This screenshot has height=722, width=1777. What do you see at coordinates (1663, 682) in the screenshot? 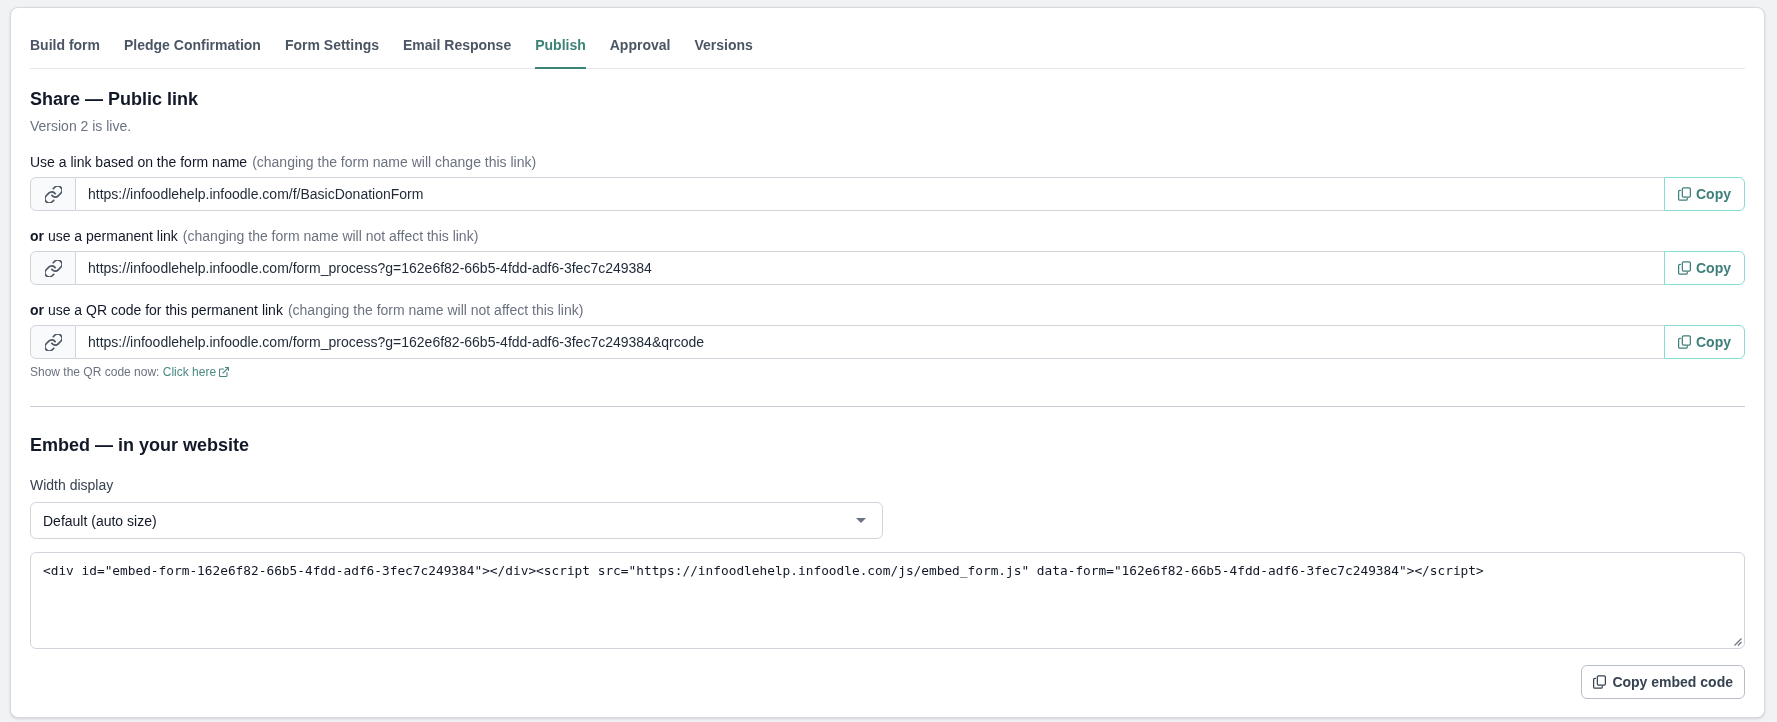
I see `copy-embed-button: Copy embed code` at bounding box center [1663, 682].